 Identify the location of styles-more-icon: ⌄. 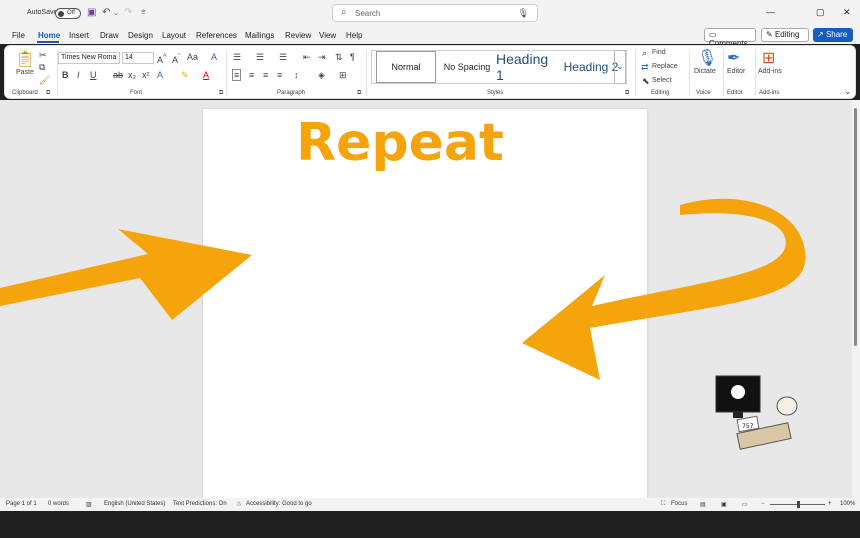
(620, 67).